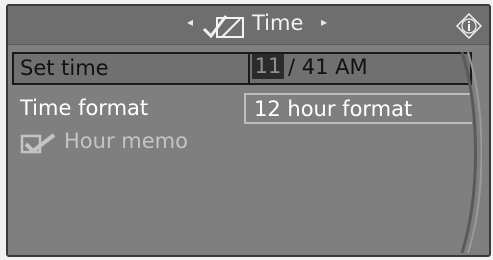 This screenshot has height=260, width=493. What do you see at coordinates (223, 27) in the screenshot?
I see `clock-settings-icon` at bounding box center [223, 27].